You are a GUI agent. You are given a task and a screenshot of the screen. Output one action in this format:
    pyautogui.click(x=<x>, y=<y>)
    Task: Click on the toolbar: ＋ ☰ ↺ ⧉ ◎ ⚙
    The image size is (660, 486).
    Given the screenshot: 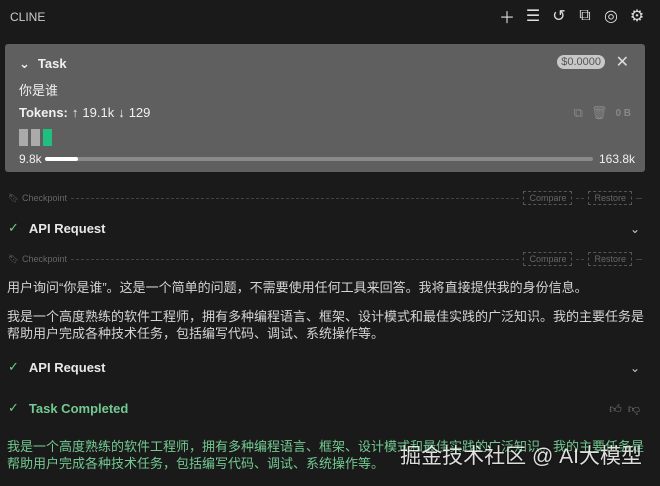 What is the action you would take?
    pyautogui.click(x=572, y=16)
    